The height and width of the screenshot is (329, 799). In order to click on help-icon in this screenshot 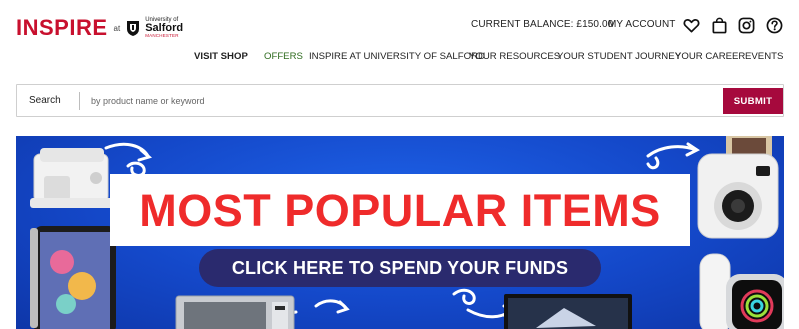, I will do `click(774, 25)`.